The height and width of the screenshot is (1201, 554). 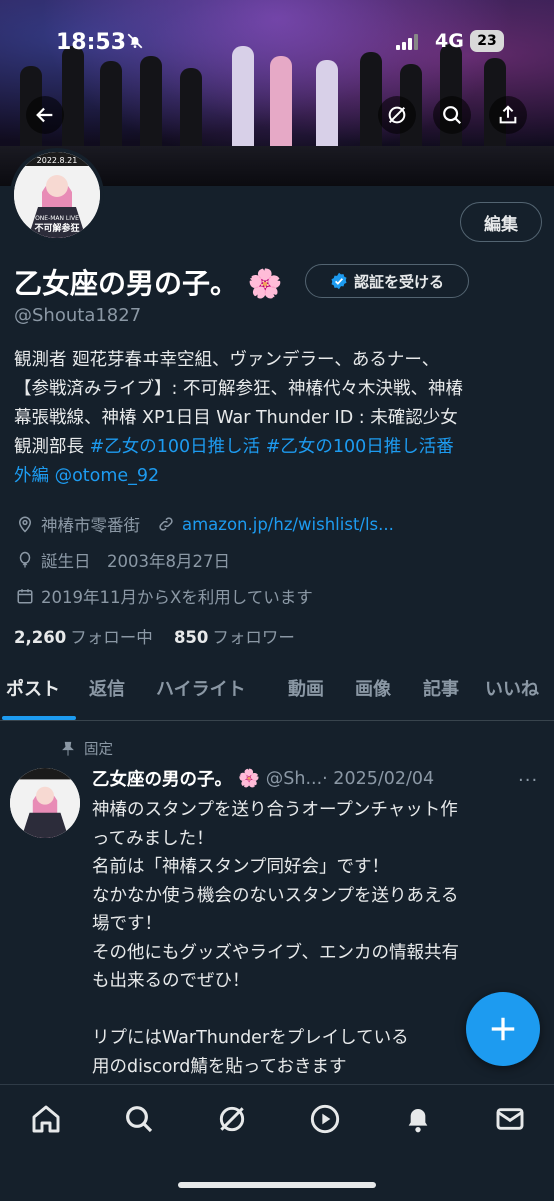 What do you see at coordinates (175, 447) in the screenshot?
I see `bio-link: #乙女の100日推し活` at bounding box center [175, 447].